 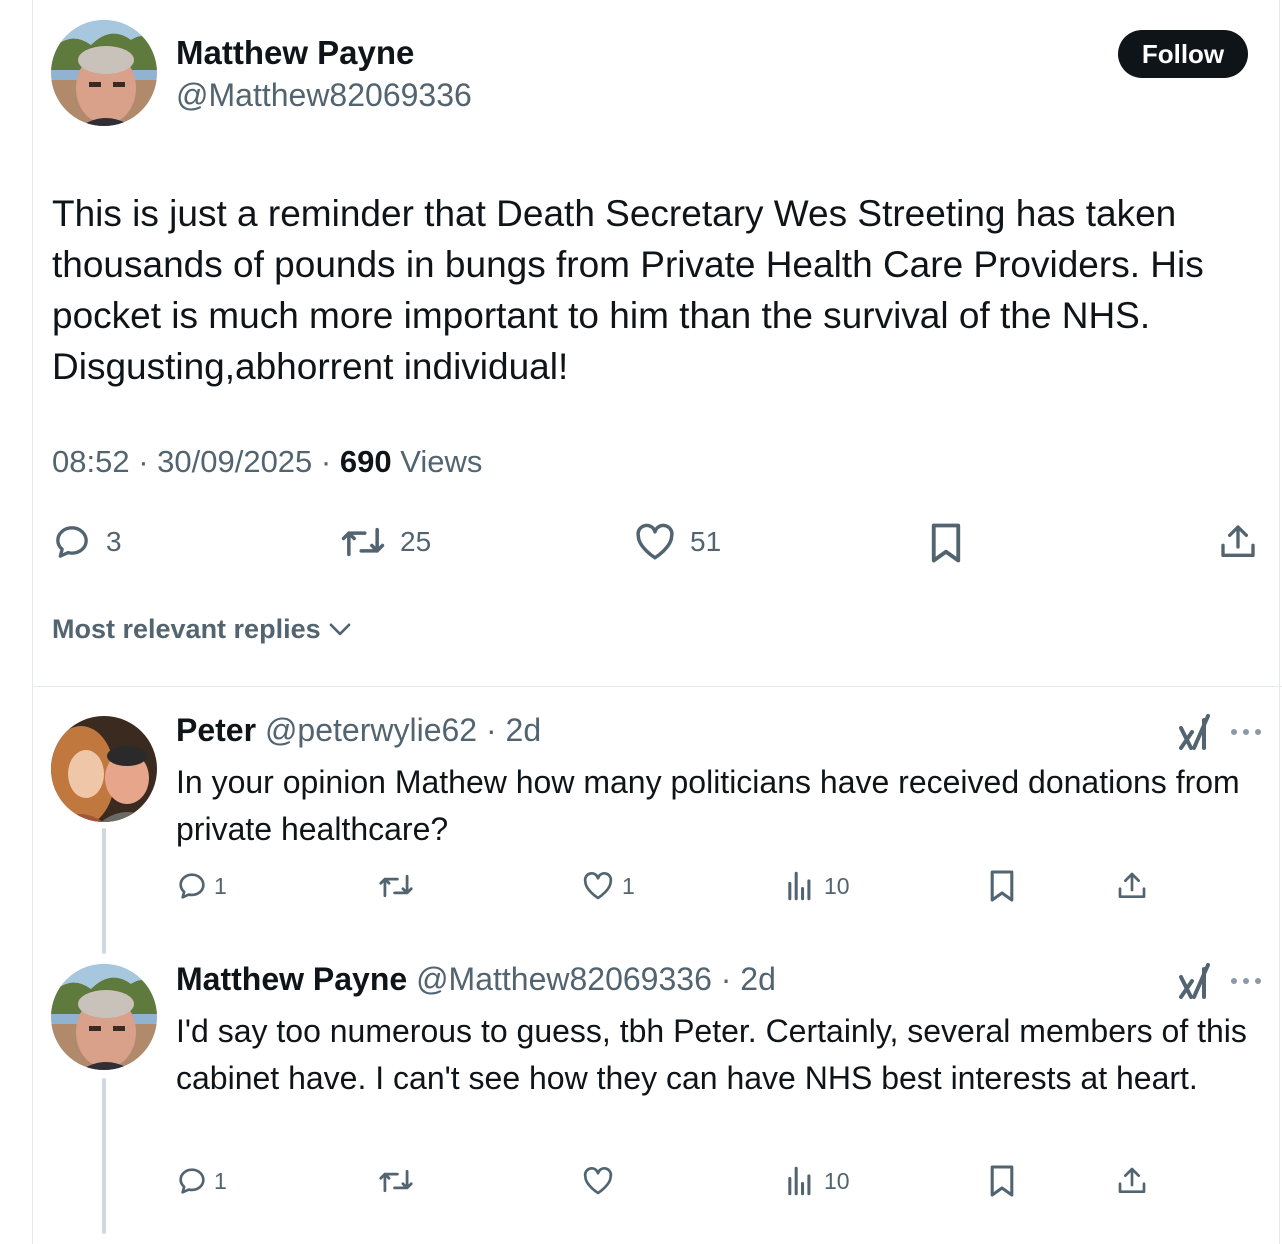 What do you see at coordinates (340, 629) in the screenshot?
I see `chevron-down-icon` at bounding box center [340, 629].